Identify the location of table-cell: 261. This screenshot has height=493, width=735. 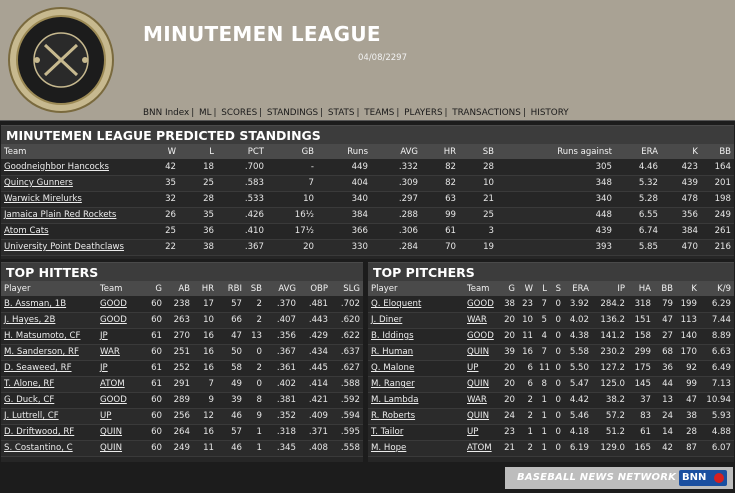
(717, 231).